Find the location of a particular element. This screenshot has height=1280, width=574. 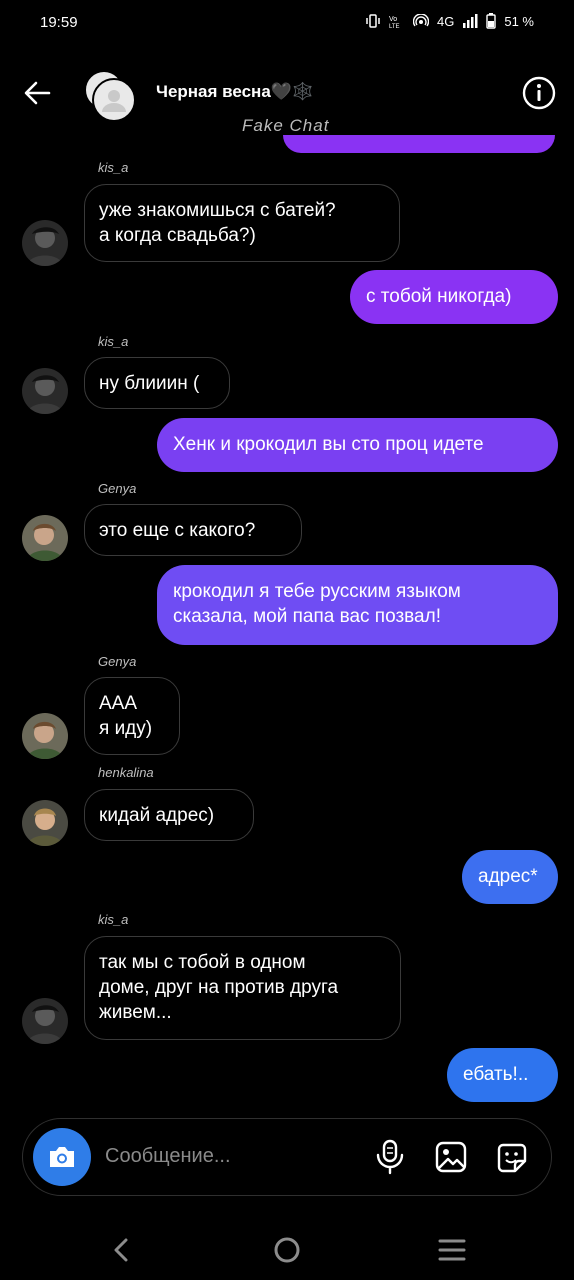

group-avatar is located at coordinates (112, 98).